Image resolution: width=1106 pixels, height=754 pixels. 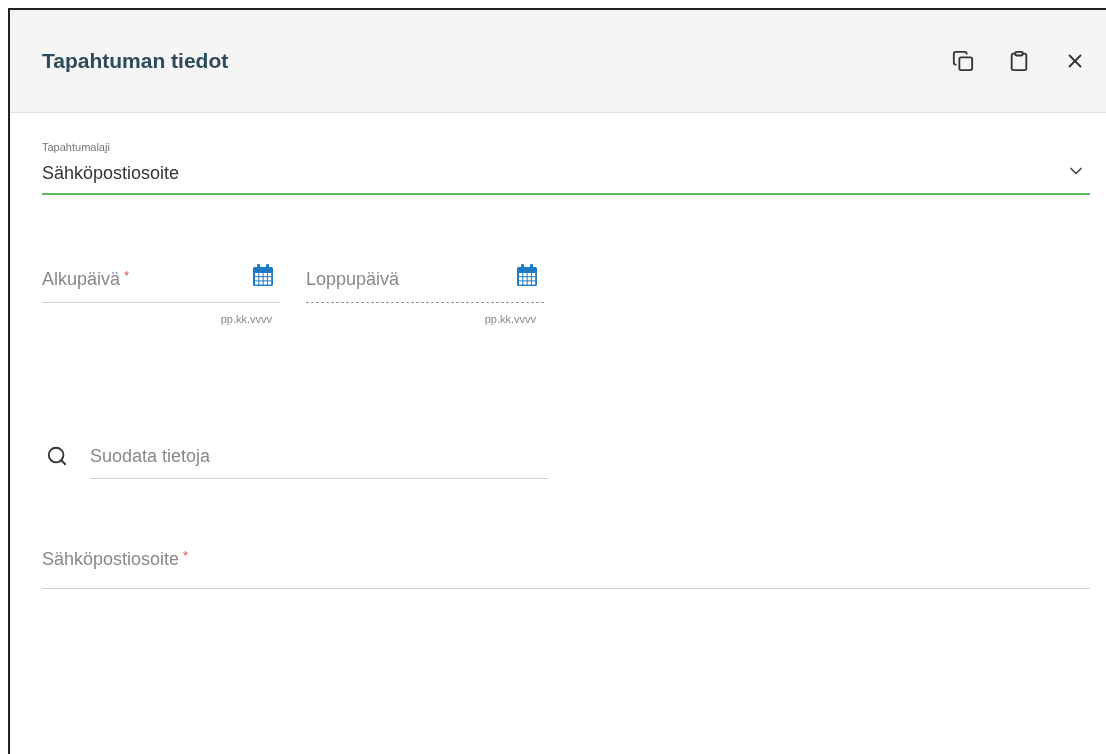 What do you see at coordinates (111, 173) in the screenshot?
I see `field-value: Sähköpostiosoite` at bounding box center [111, 173].